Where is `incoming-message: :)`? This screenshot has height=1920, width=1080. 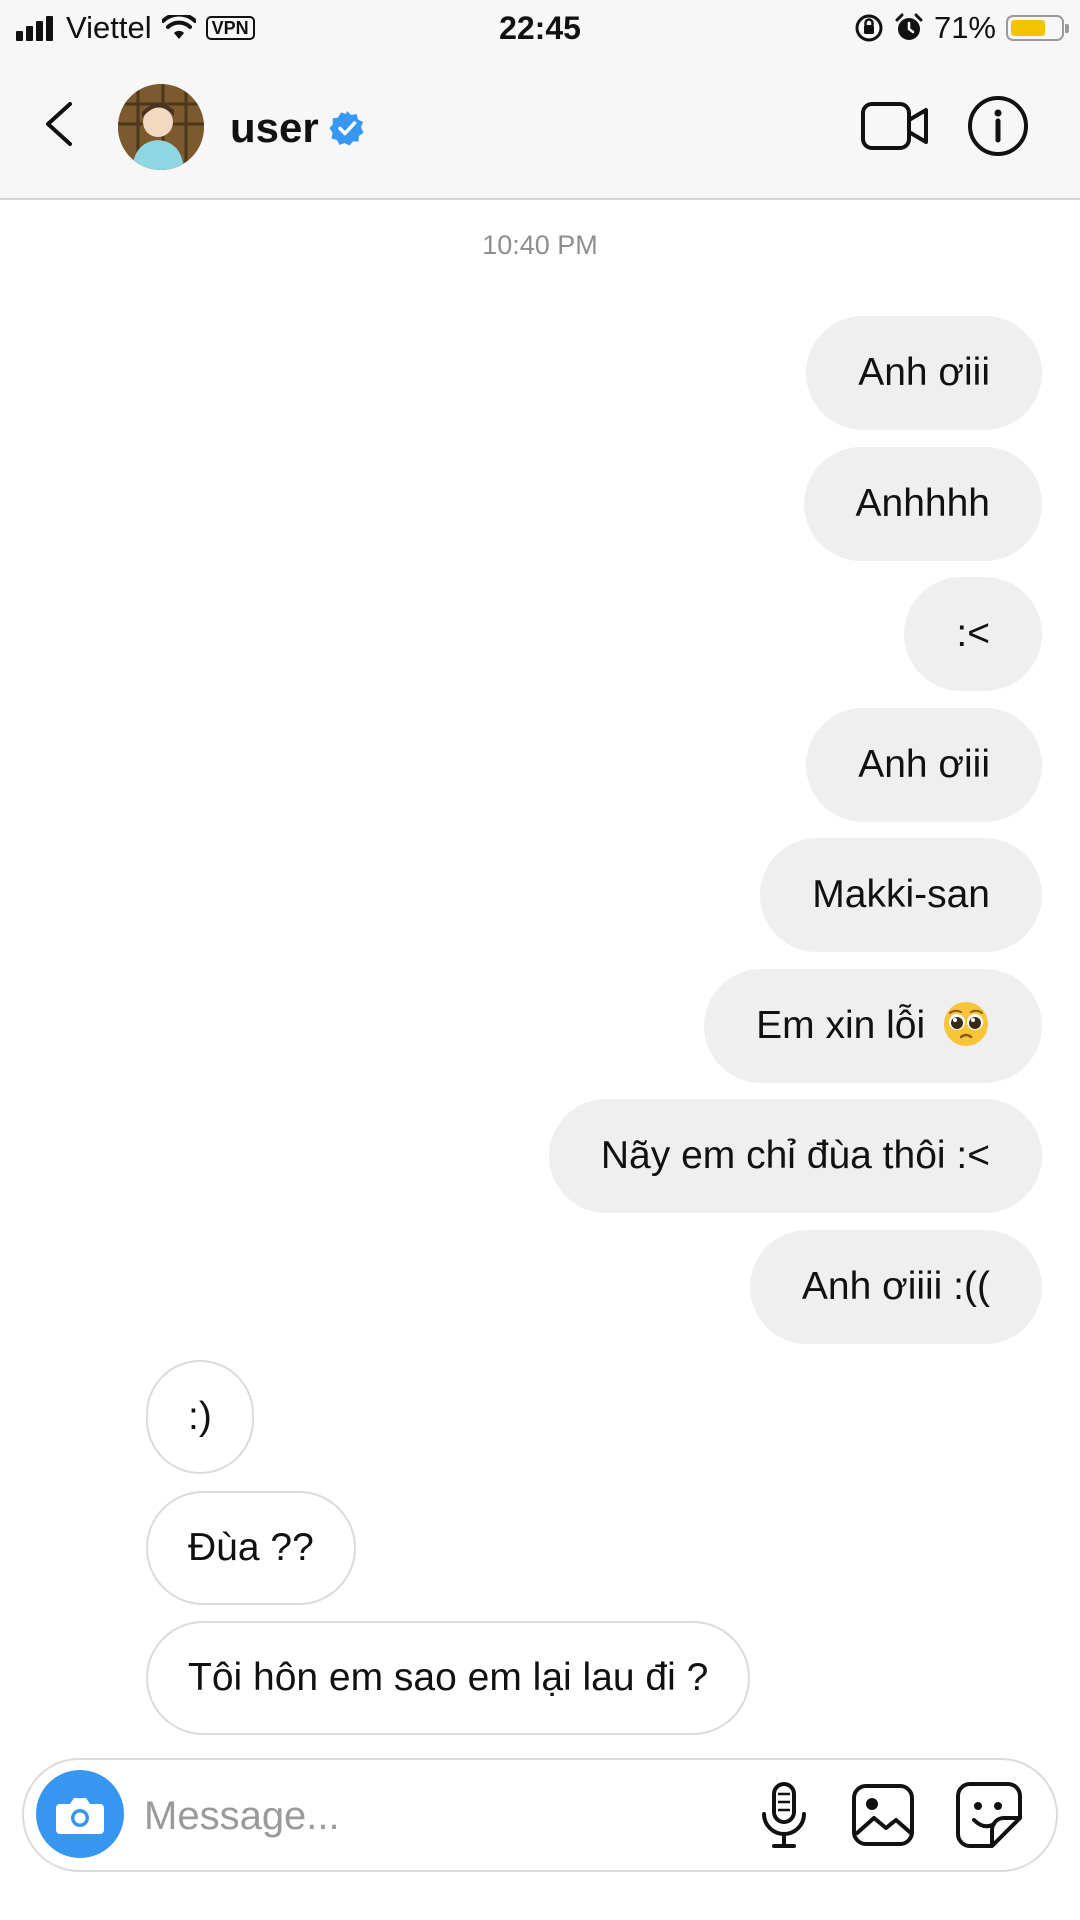 incoming-message: :) is located at coordinates (200, 1417).